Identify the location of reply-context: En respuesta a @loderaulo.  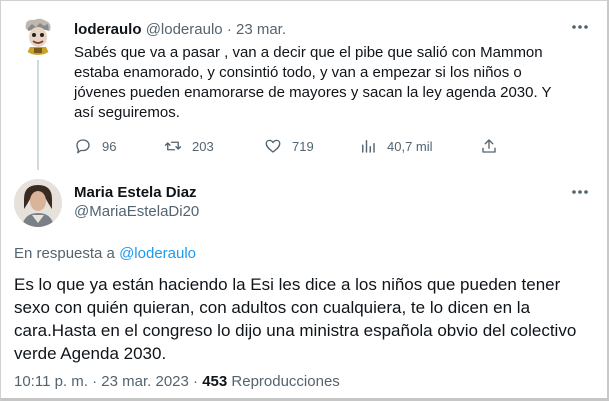
(105, 253).